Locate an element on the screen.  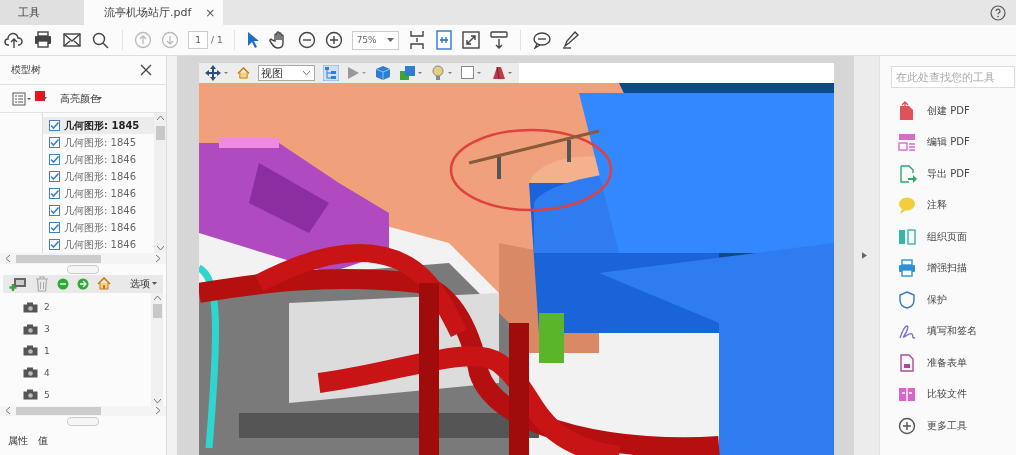
arrow-circle-icon is located at coordinates (83, 283).